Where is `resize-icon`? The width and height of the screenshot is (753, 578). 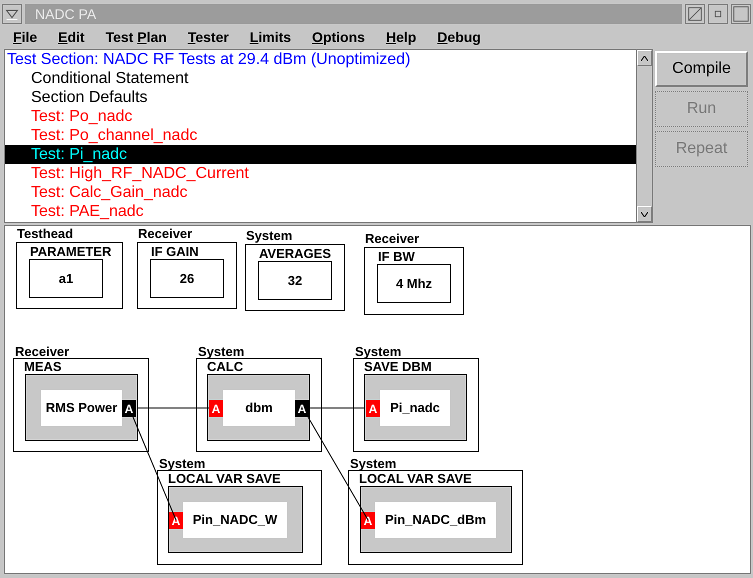
resize-icon is located at coordinates (695, 14).